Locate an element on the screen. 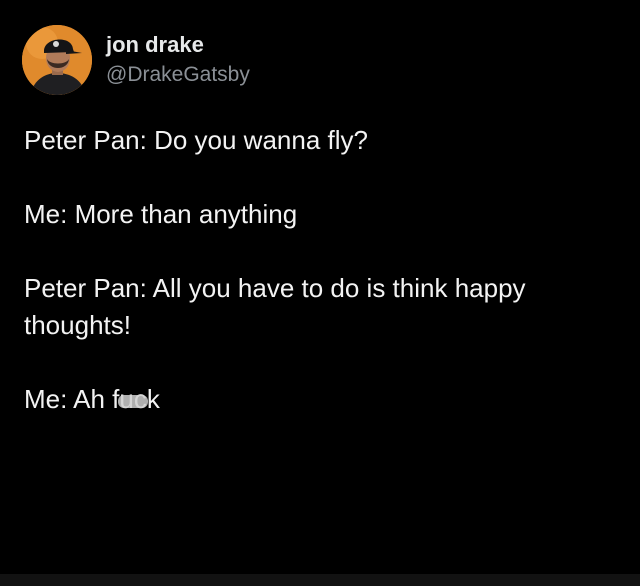 The height and width of the screenshot is (586, 640). author-names: jon drake @DrakeGatsby is located at coordinates (178, 60).